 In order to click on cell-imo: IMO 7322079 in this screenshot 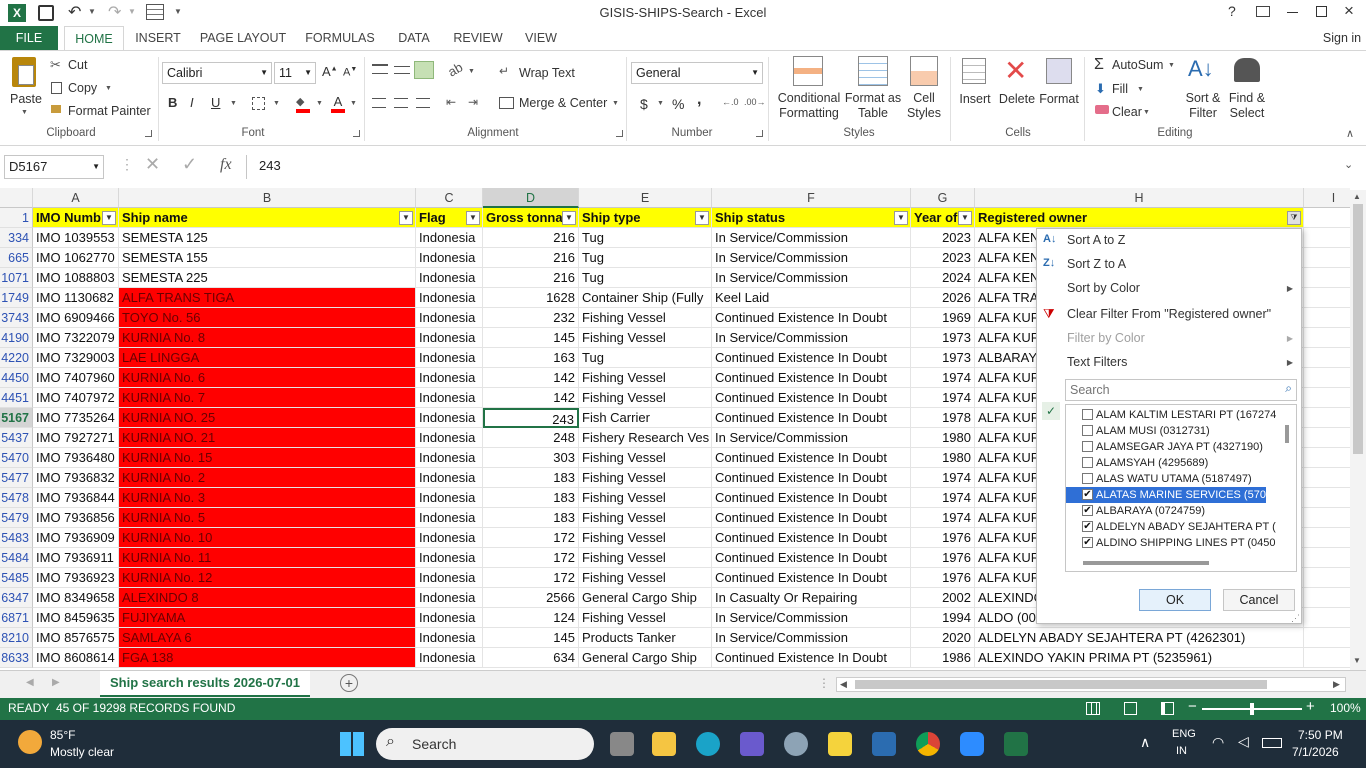, I will do `click(76, 338)`.